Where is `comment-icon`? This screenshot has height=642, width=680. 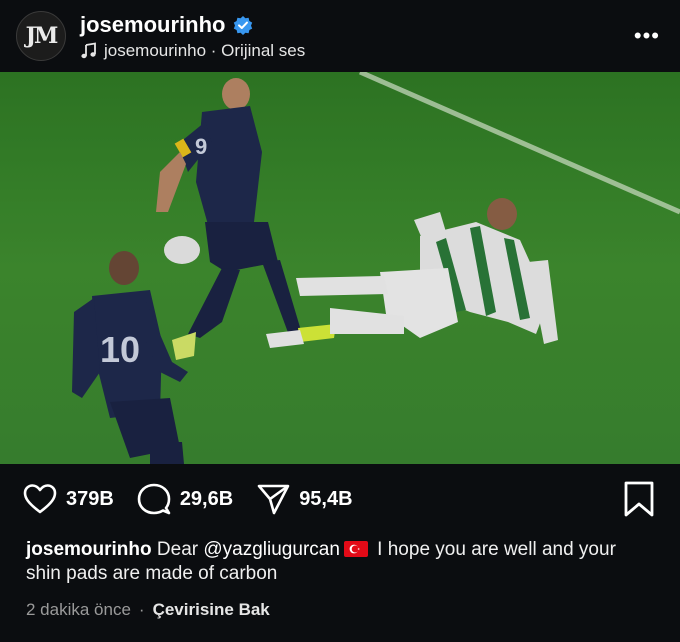 comment-icon is located at coordinates (154, 499).